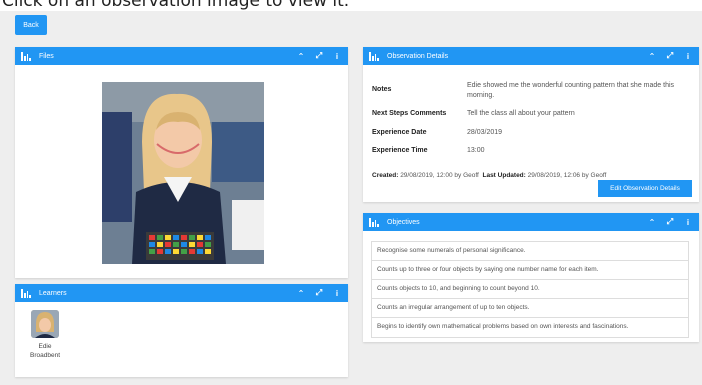  Describe the element at coordinates (53, 293) in the screenshot. I see `learners-panel-title: Learners` at that location.